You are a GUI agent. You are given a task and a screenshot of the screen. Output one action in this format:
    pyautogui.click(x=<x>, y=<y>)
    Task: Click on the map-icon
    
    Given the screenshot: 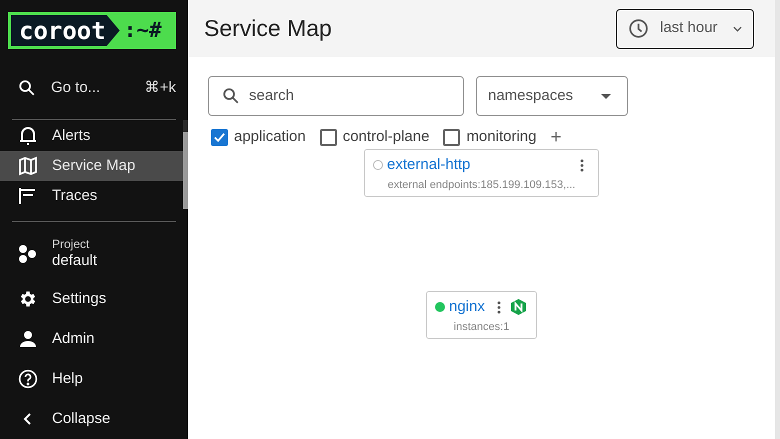 What is the action you would take?
    pyautogui.click(x=28, y=166)
    